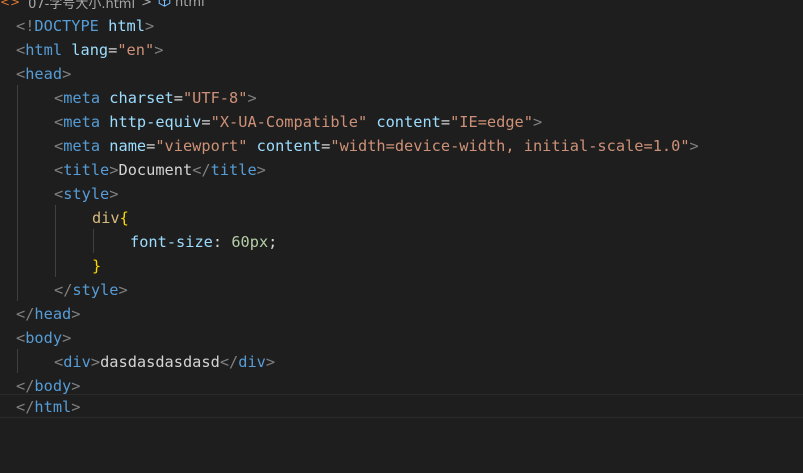 The height and width of the screenshot is (473, 803). I want to click on code-line-17: </html>, so click(48, 407).